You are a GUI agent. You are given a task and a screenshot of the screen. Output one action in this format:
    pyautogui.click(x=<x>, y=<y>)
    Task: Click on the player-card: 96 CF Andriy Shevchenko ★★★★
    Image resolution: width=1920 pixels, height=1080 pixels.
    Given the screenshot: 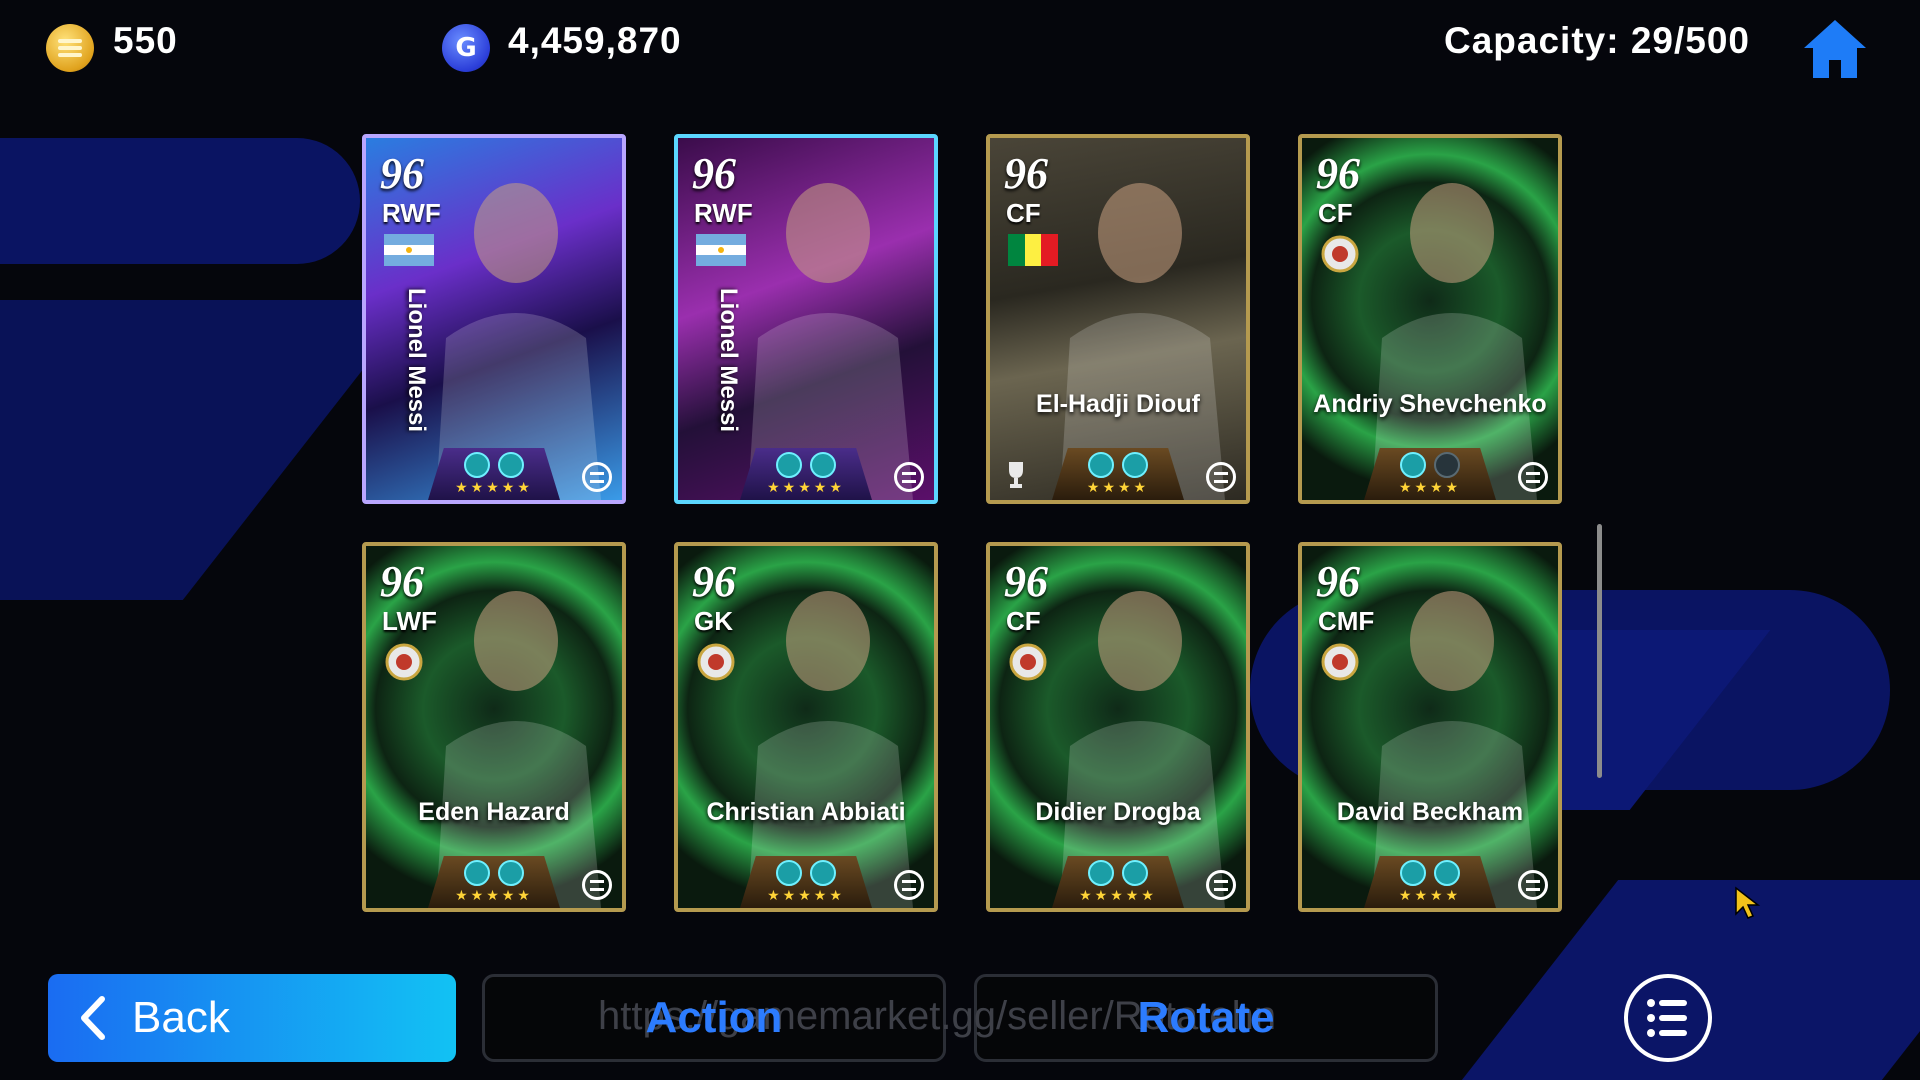 What is the action you would take?
    pyautogui.click(x=1430, y=319)
    